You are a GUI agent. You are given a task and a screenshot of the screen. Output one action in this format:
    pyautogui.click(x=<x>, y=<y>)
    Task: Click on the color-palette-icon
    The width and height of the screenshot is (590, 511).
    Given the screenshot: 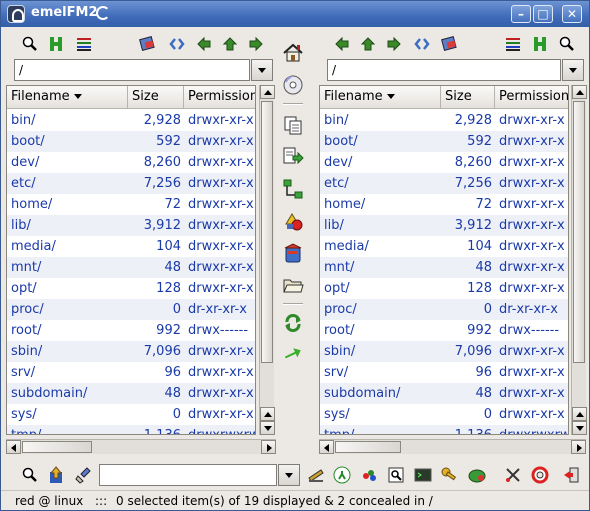 What is the action you would take?
    pyautogui.click(x=369, y=475)
    